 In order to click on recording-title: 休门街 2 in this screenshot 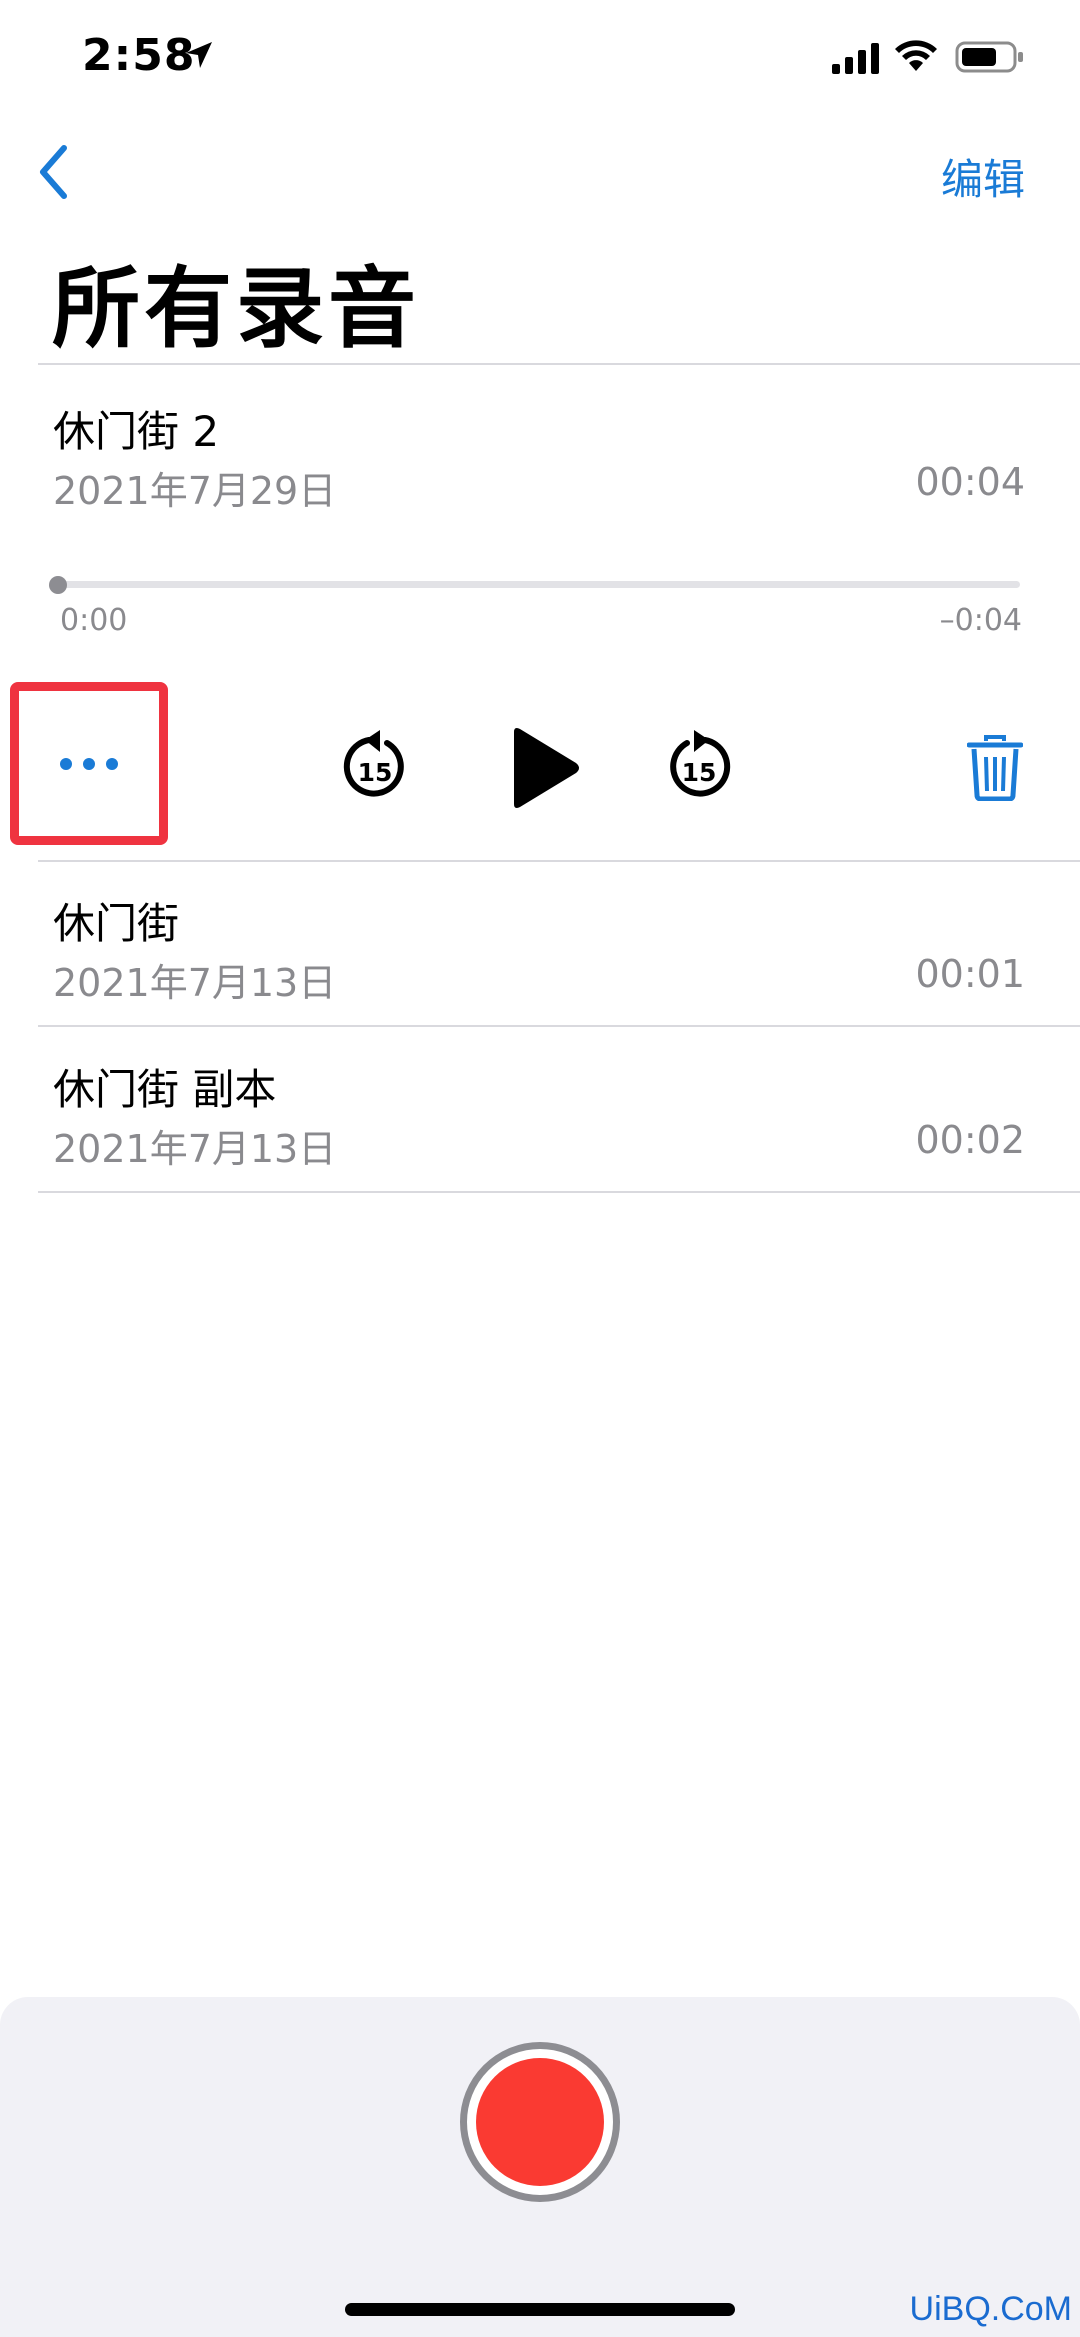, I will do `click(136, 431)`.